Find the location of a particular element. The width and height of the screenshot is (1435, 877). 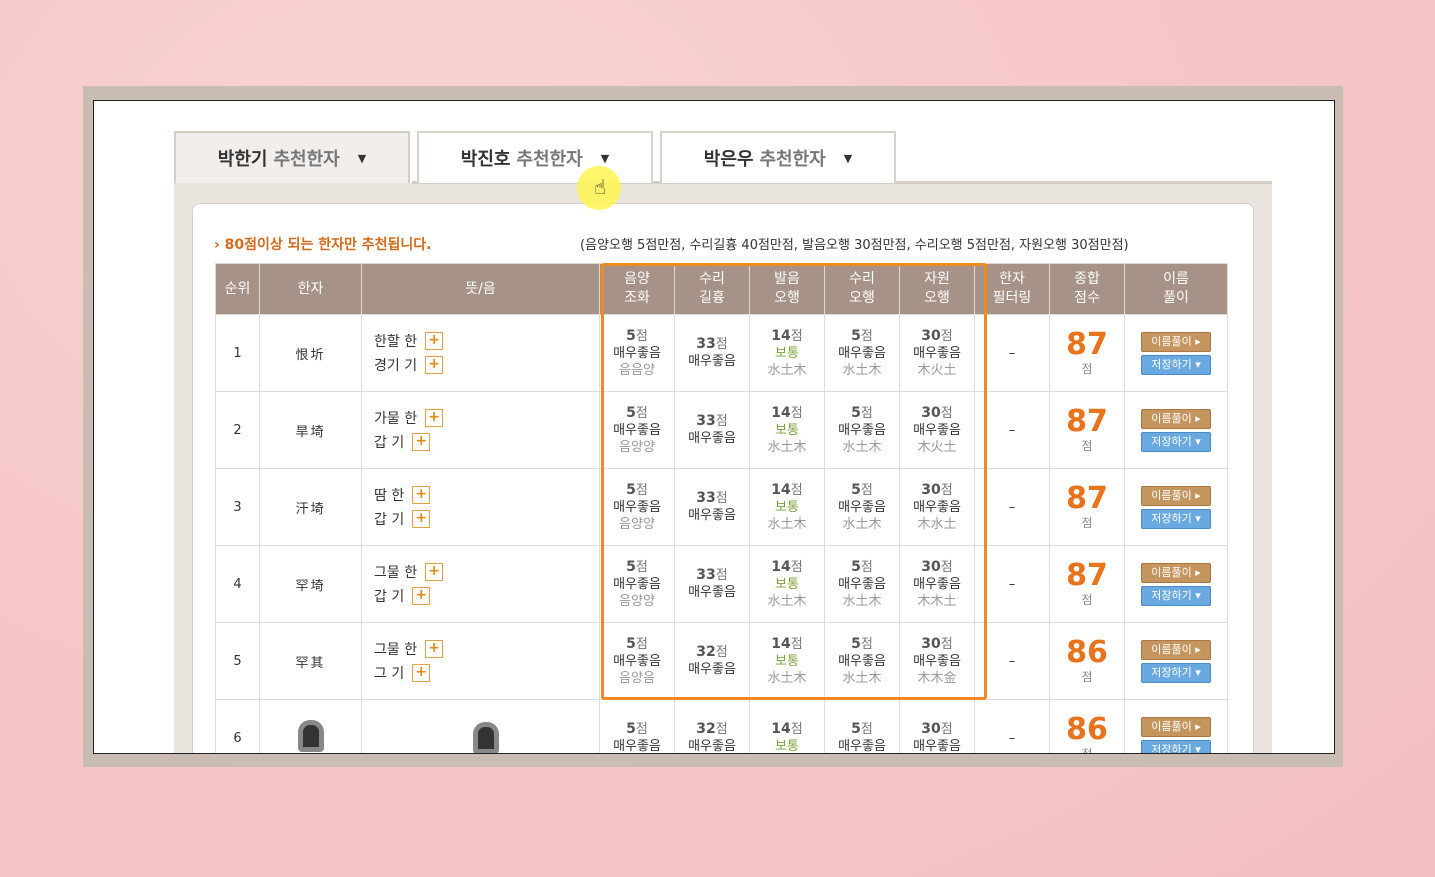

meaning-cell: 그물 한 + 그 기 + is located at coordinates (480, 661).